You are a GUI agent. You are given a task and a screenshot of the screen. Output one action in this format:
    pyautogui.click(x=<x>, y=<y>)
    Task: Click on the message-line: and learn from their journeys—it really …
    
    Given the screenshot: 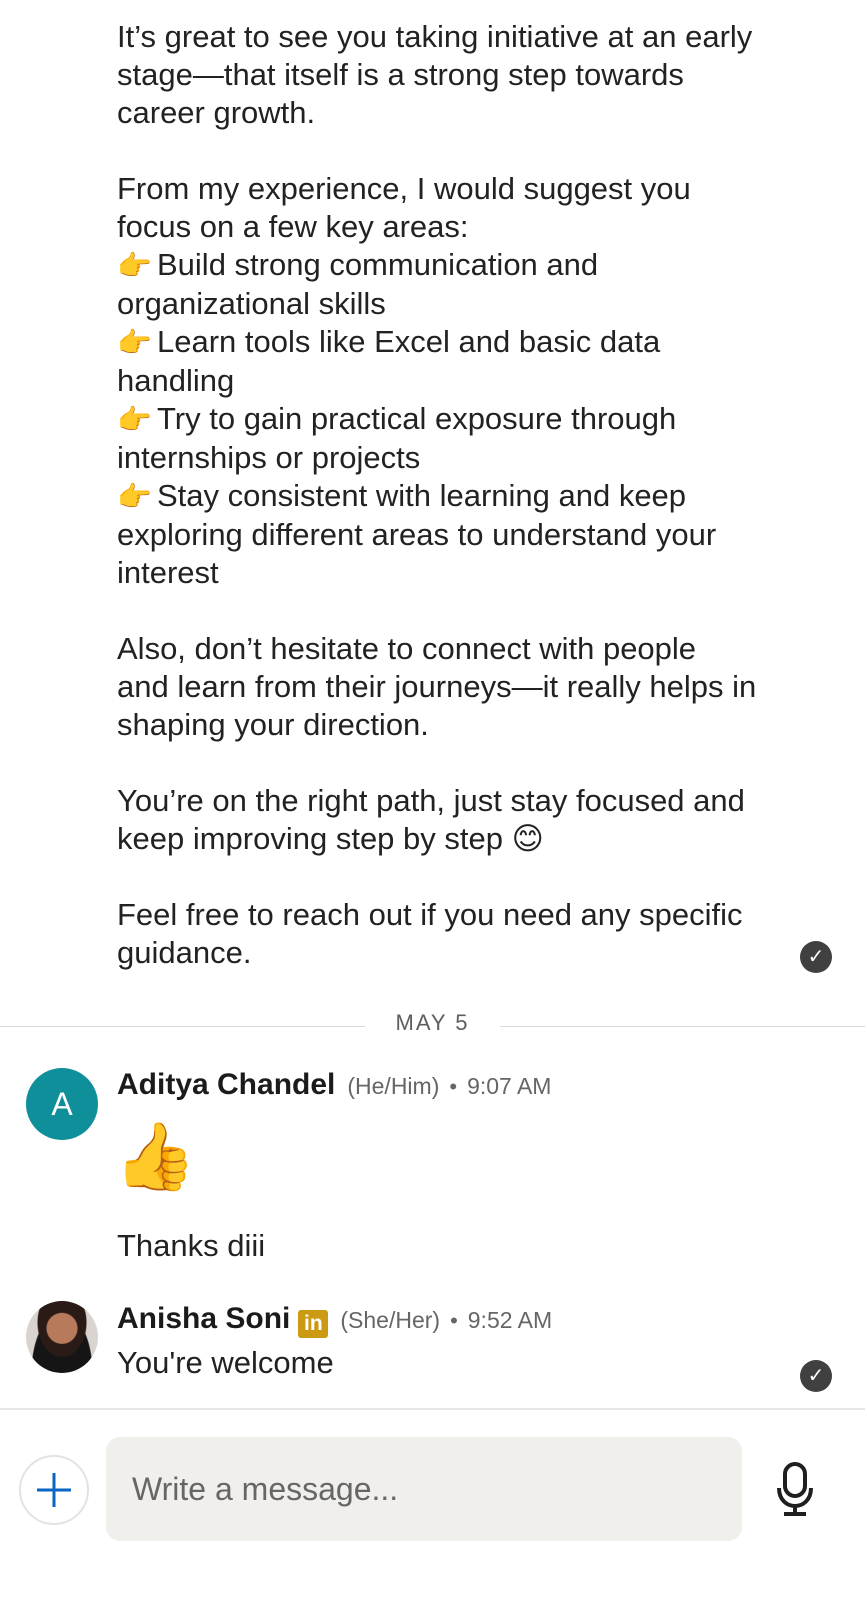 What is the action you would take?
    pyautogui.click(x=437, y=686)
    